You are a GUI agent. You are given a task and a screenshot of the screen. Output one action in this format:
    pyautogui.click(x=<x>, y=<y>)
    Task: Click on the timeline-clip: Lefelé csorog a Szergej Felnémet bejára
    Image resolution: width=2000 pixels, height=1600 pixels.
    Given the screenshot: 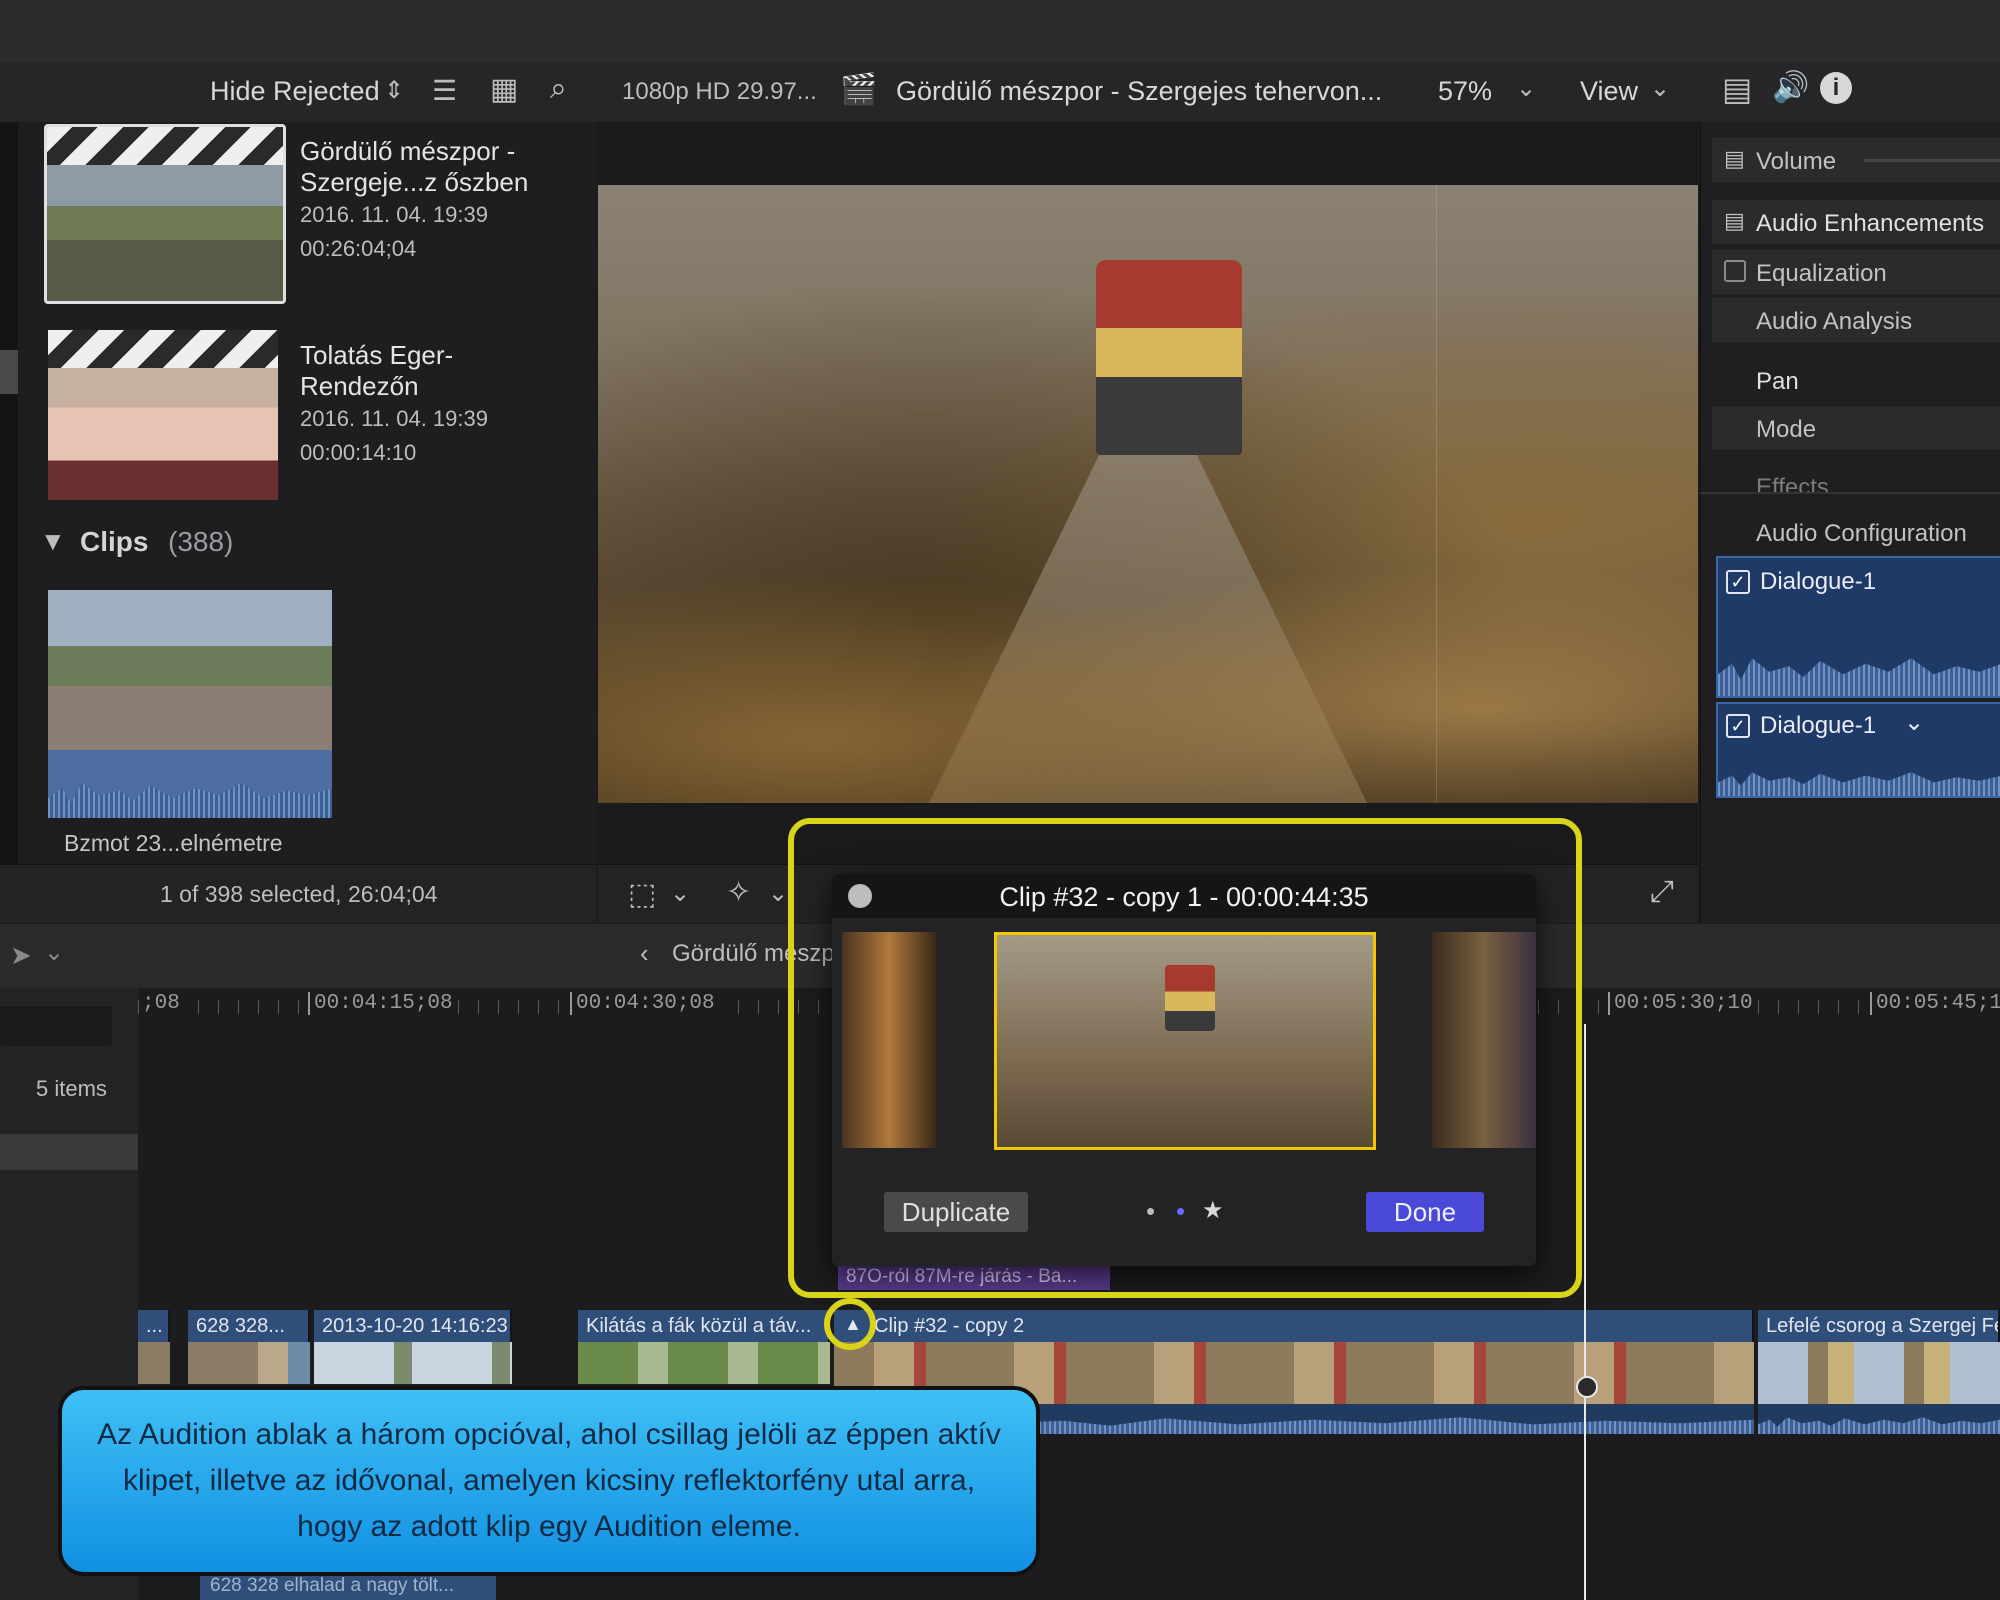 What is the action you would take?
    pyautogui.click(x=1879, y=1372)
    